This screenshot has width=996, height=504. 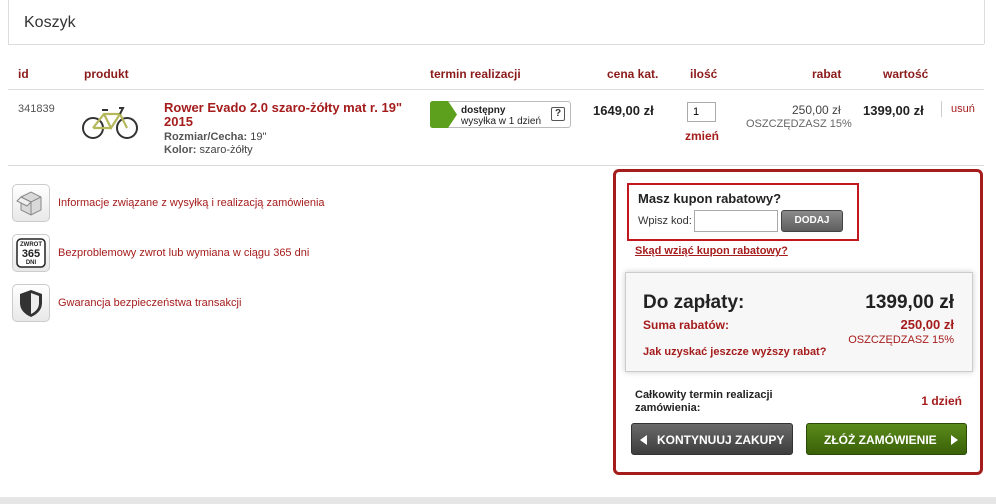 I want to click on total-term-label: Całkowity termin realizacji zamówienia:, so click(x=704, y=401).